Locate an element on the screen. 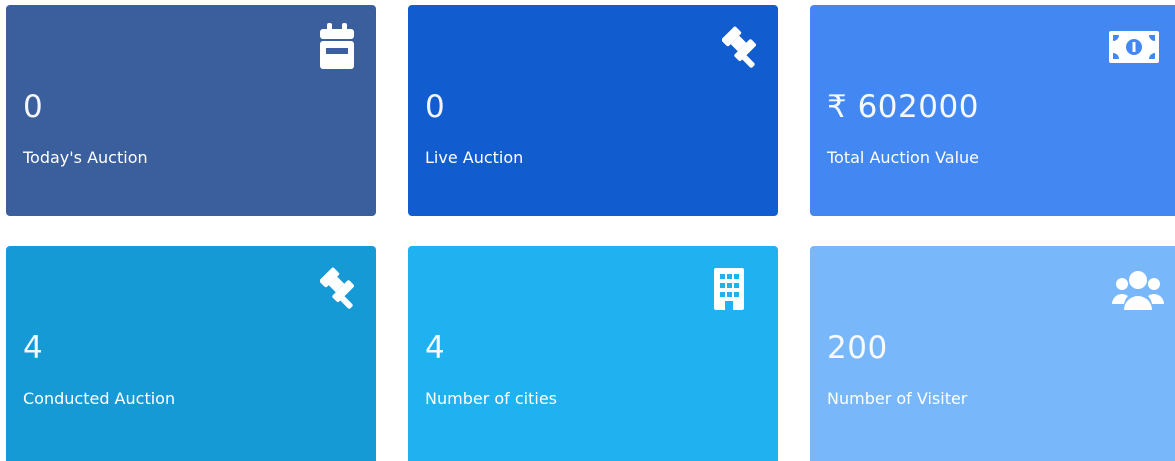 The image size is (1175, 461). total-auction-value-card: ₹ 602000 Total Auction Value is located at coordinates (992, 110).